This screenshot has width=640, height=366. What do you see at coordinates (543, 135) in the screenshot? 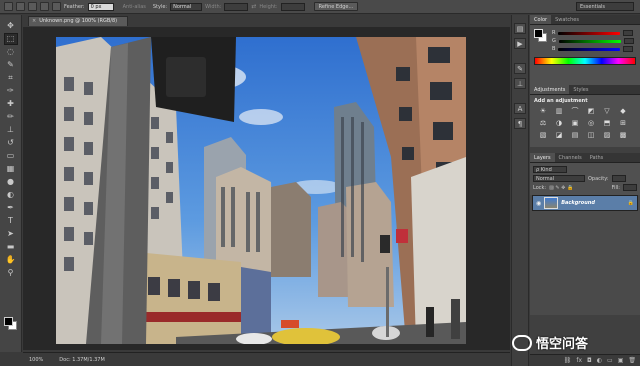
I see `adjustment-icon: ▧` at bounding box center [543, 135].